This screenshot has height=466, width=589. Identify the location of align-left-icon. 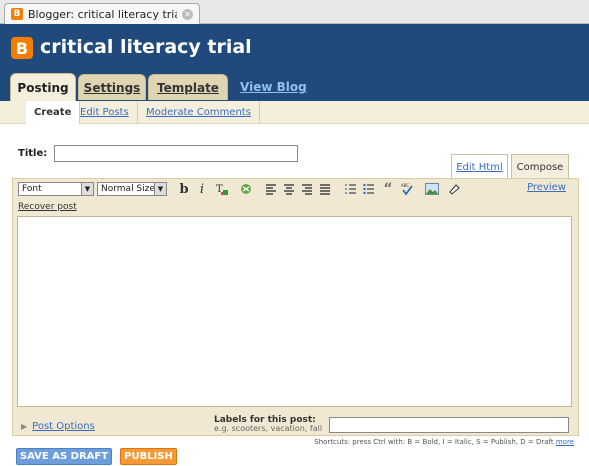
(271, 189).